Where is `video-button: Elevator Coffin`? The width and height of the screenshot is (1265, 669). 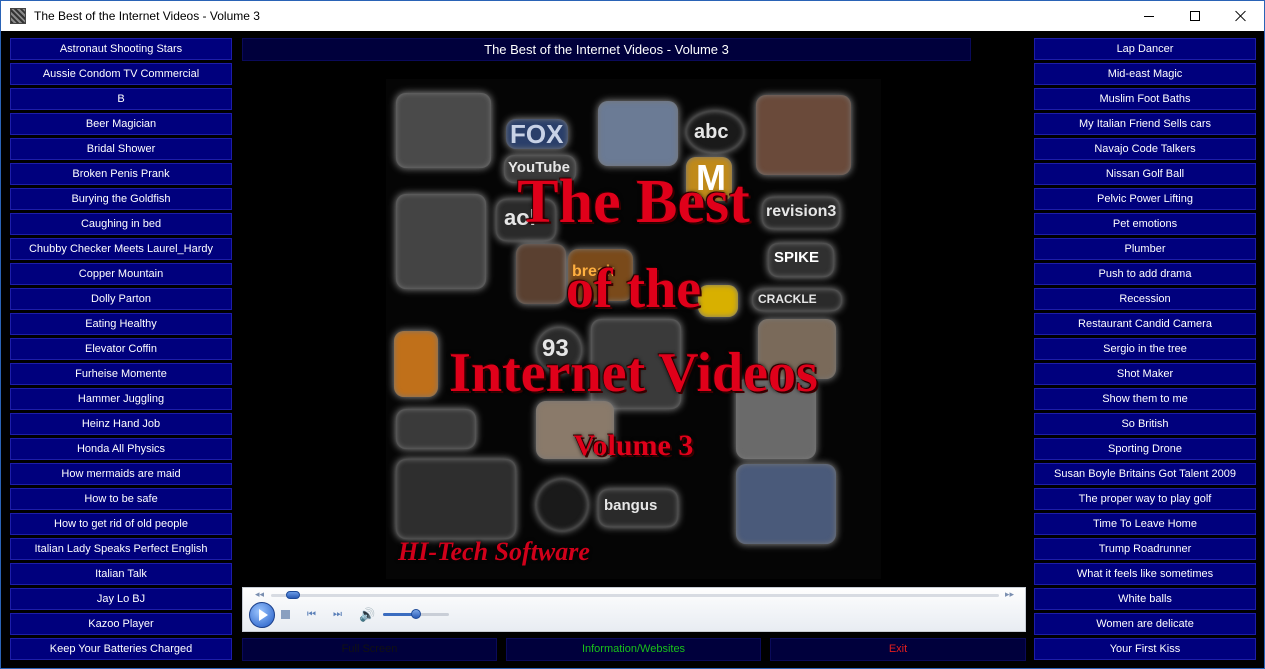 video-button: Elevator Coffin is located at coordinates (121, 349).